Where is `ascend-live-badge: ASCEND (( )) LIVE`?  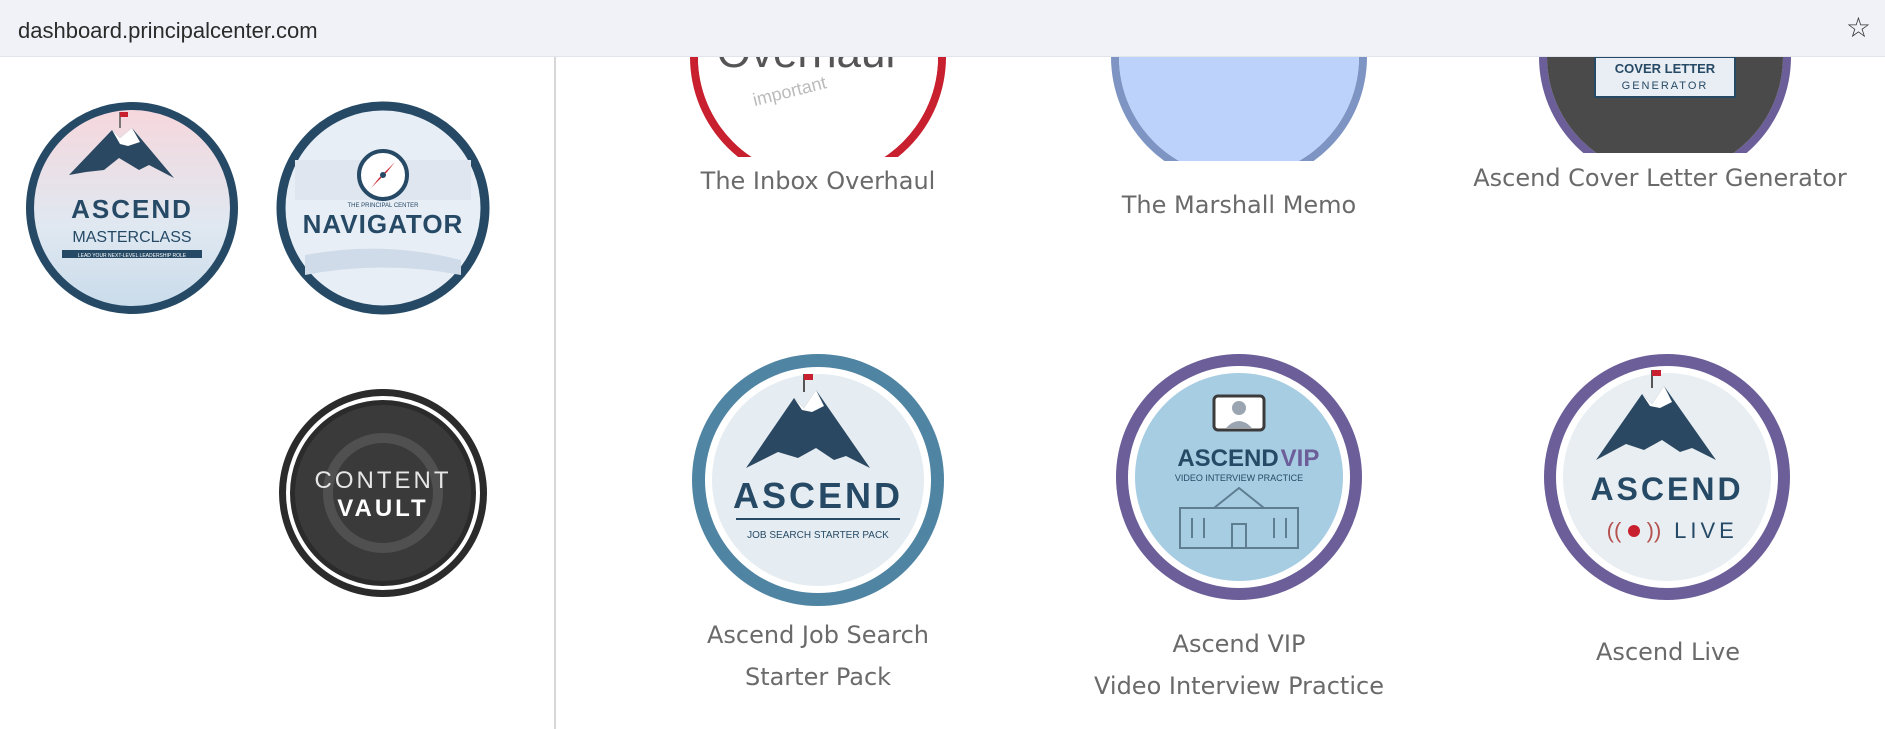 ascend-live-badge: ASCEND (( )) LIVE is located at coordinates (1667, 477).